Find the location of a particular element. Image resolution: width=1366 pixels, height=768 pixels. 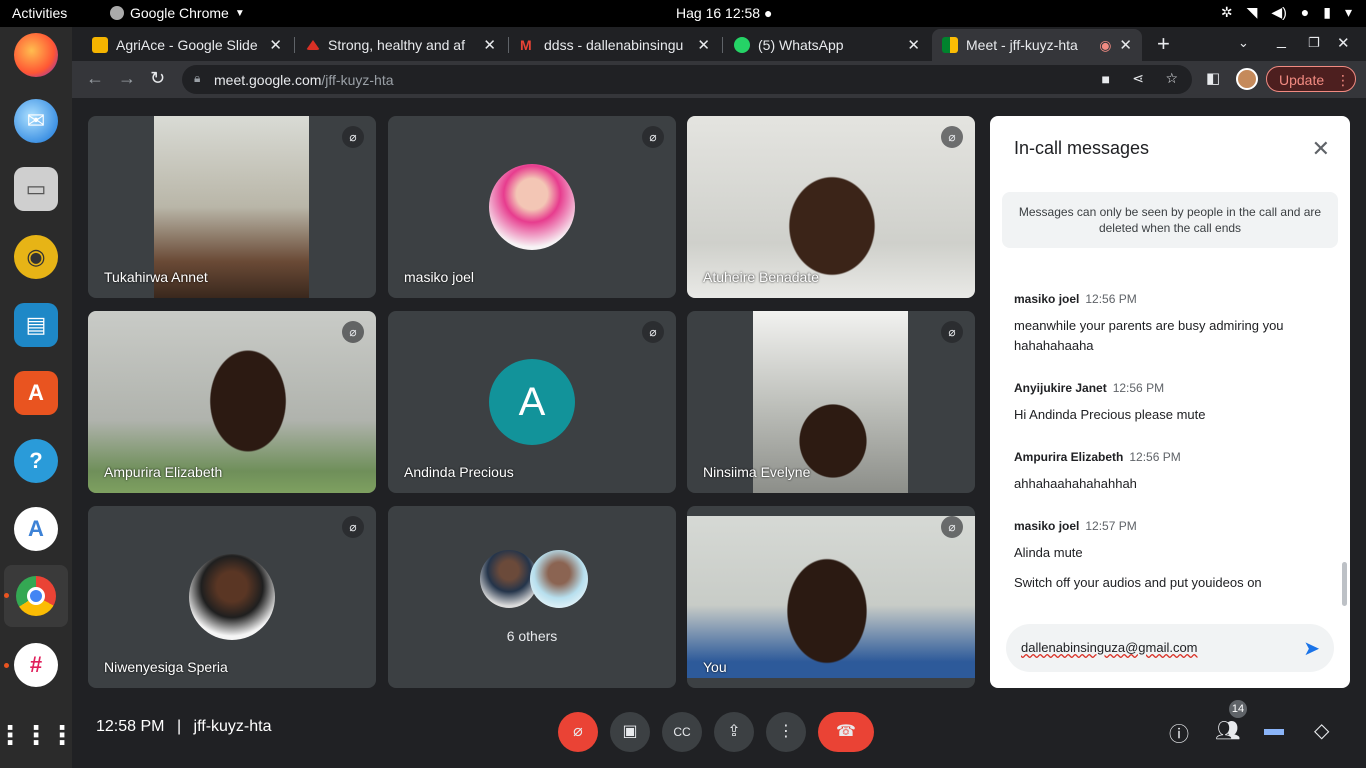

bookmark-star-icon: ☆ is located at coordinates (1171, 78).